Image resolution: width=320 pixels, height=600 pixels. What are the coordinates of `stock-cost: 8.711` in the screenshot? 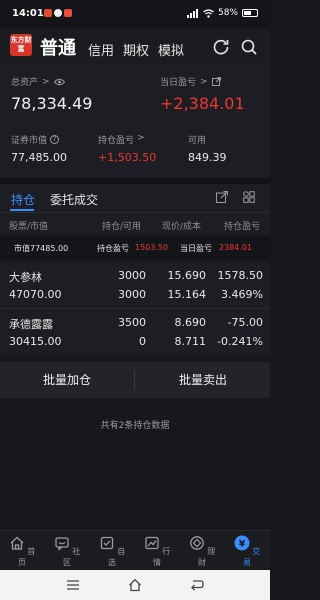 It's located at (190, 341).